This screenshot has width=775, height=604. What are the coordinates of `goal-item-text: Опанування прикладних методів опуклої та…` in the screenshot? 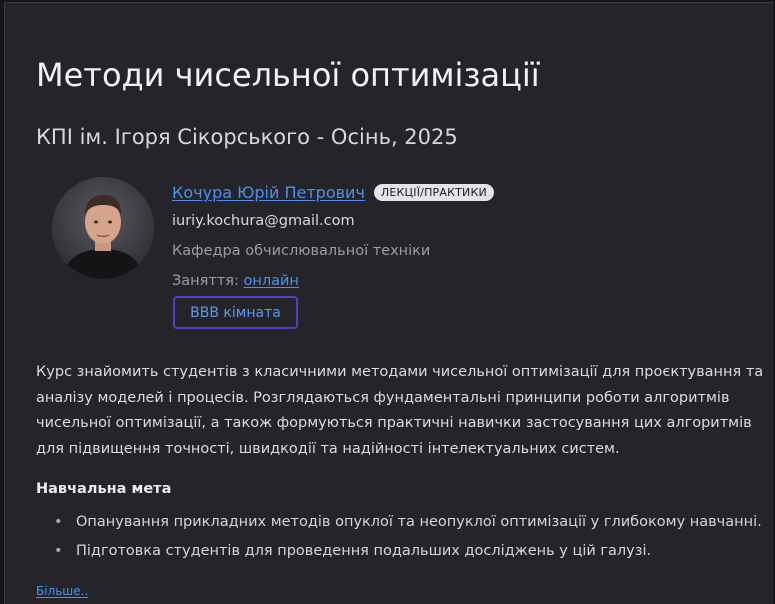 It's located at (419, 522).